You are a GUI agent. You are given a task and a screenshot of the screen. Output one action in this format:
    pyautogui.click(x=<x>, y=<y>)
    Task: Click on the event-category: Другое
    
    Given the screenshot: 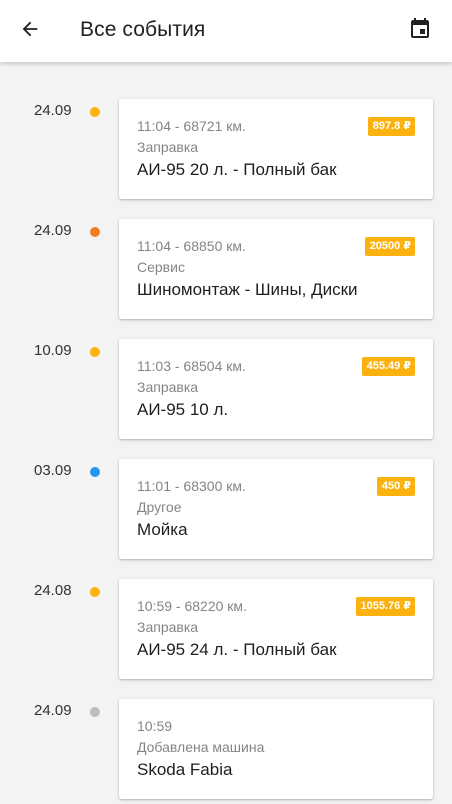 What is the action you would take?
    pyautogui.click(x=159, y=507)
    